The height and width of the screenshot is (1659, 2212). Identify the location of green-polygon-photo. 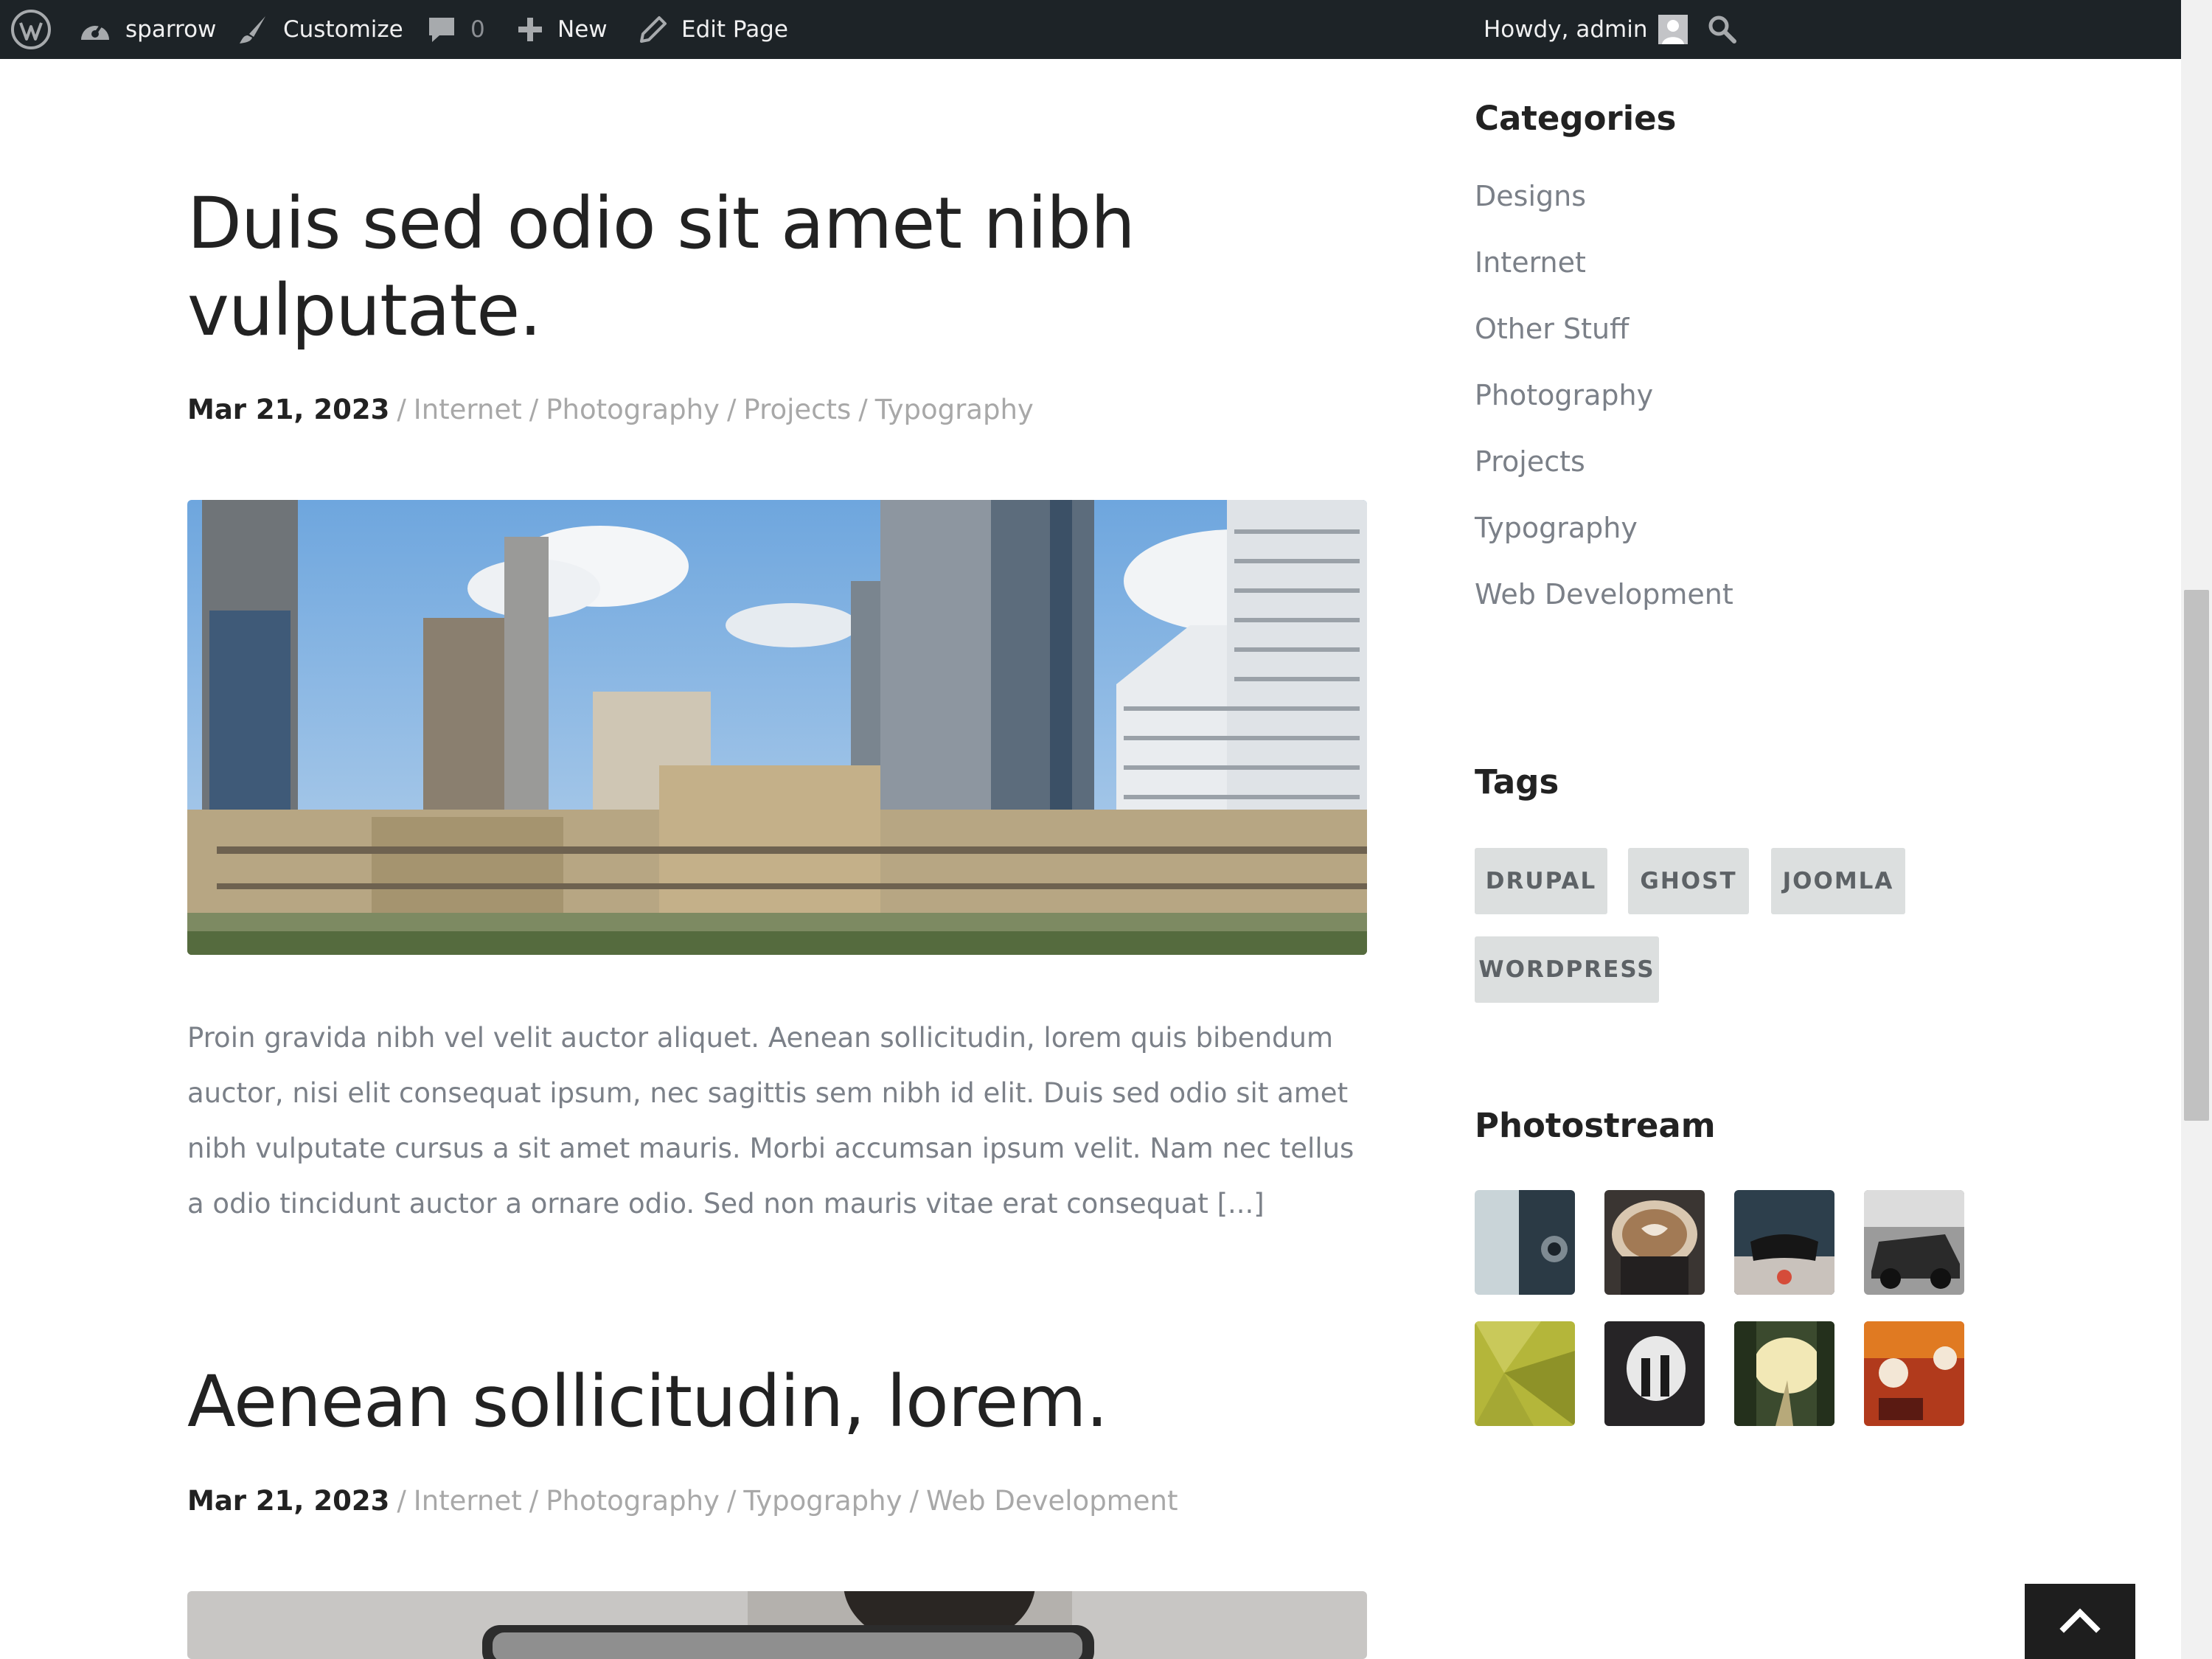
(1525, 1373).